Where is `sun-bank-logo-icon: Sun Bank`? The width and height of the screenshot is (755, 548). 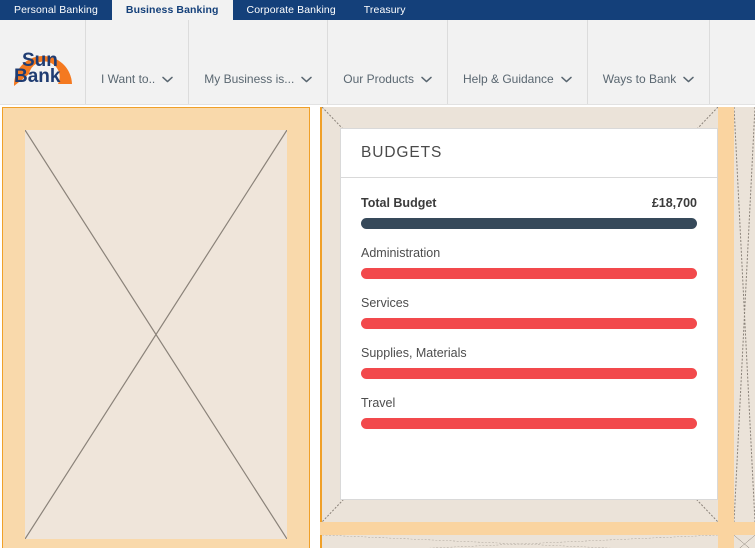
sun-bank-logo-icon: Sun Bank is located at coordinates (43, 62).